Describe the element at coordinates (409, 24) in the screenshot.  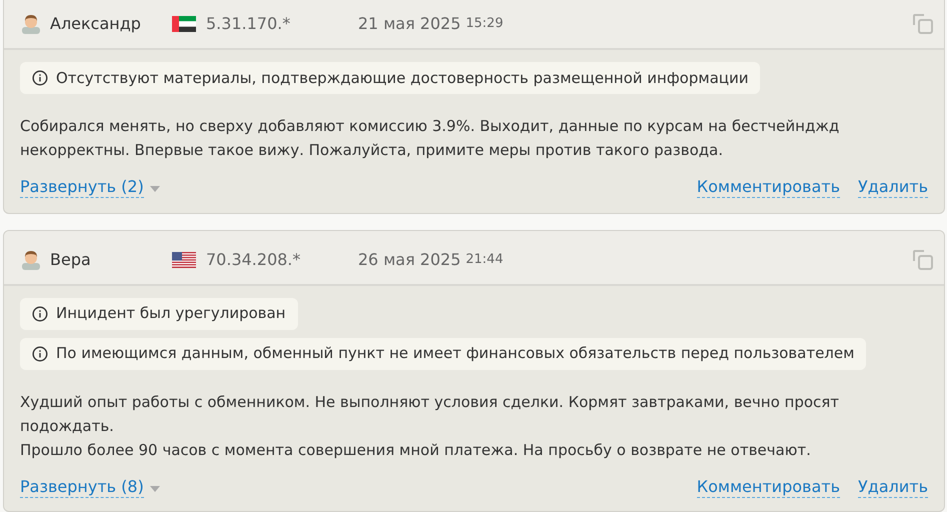
I see `review-date: 21 мая 2025` at that location.